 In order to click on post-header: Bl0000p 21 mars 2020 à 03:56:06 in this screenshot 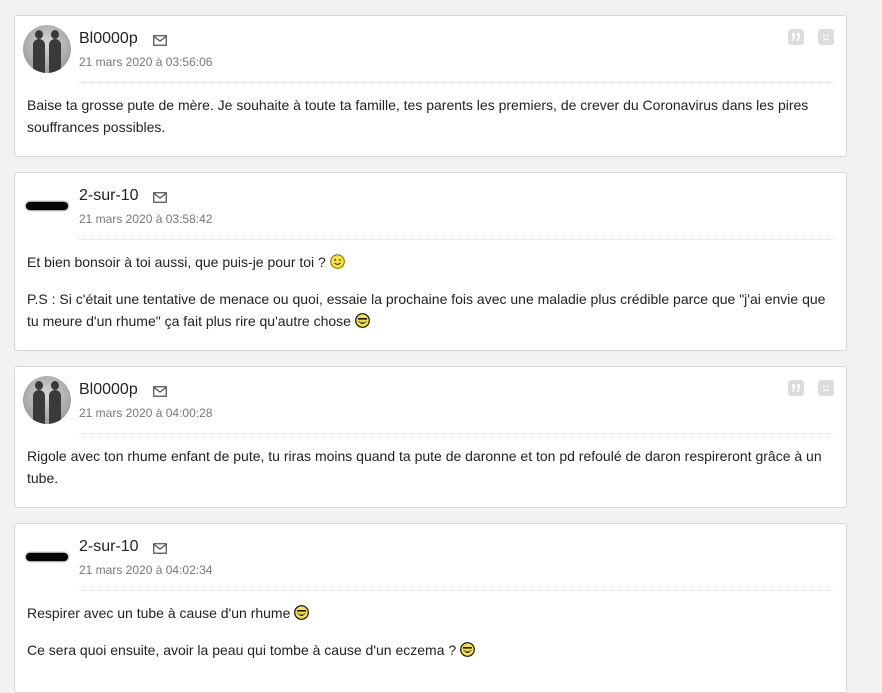, I will do `click(430, 51)`.